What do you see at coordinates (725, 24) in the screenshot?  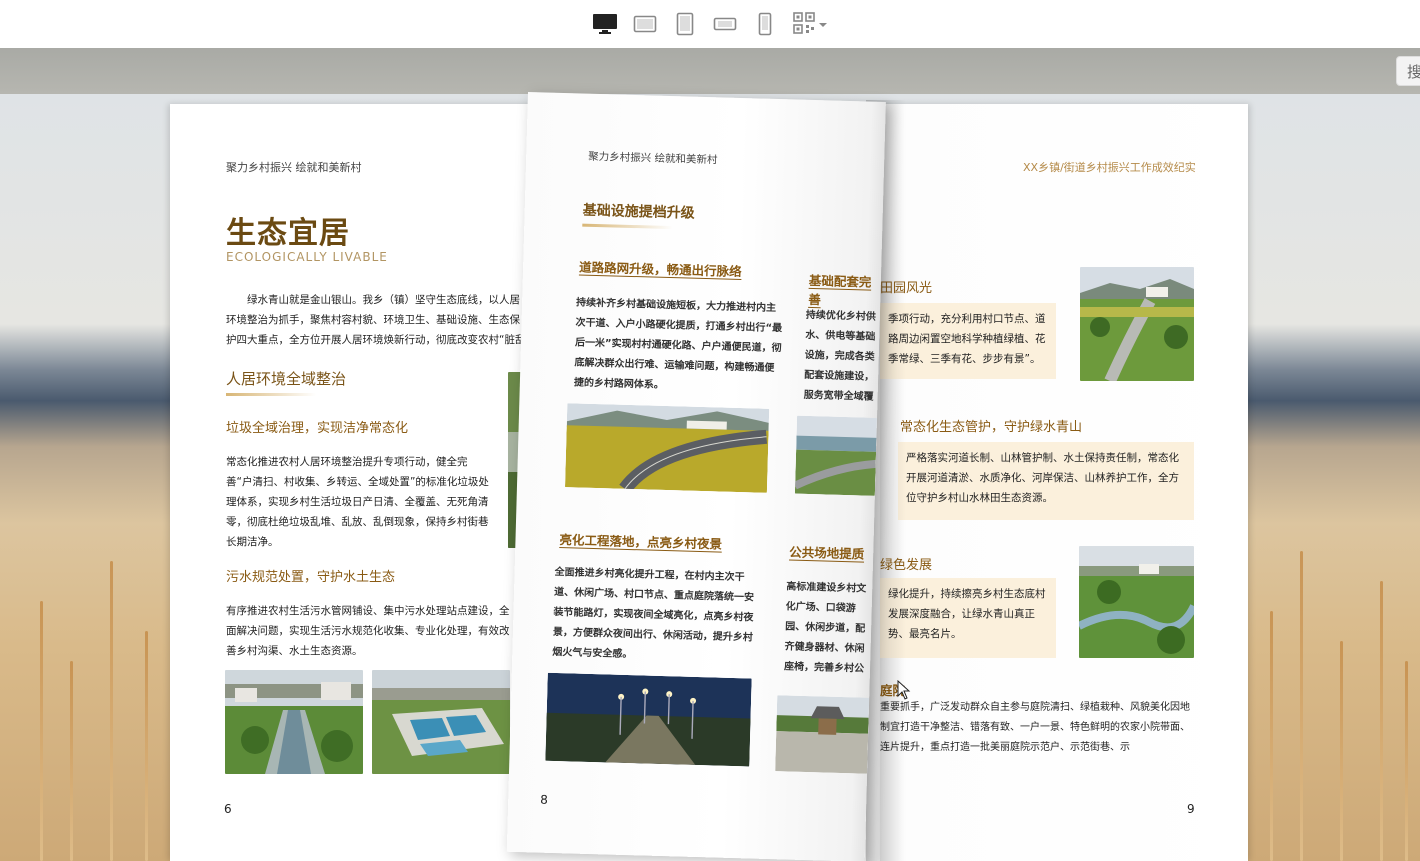 I see `phone-landscape-icon` at bounding box center [725, 24].